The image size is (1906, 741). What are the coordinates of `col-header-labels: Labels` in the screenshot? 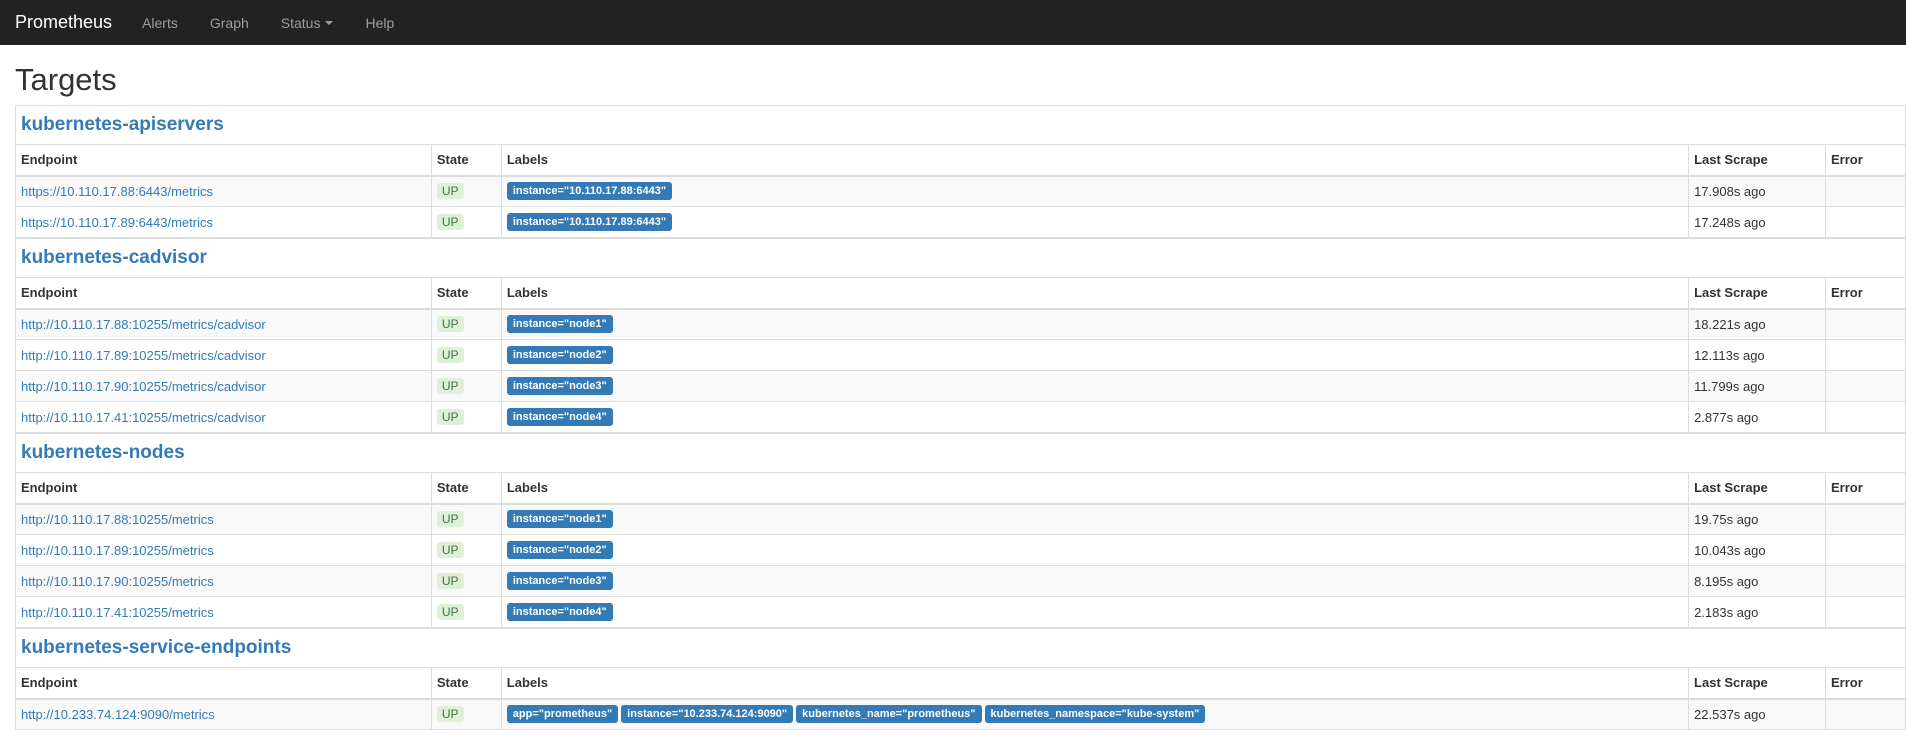 It's located at (1095, 488).